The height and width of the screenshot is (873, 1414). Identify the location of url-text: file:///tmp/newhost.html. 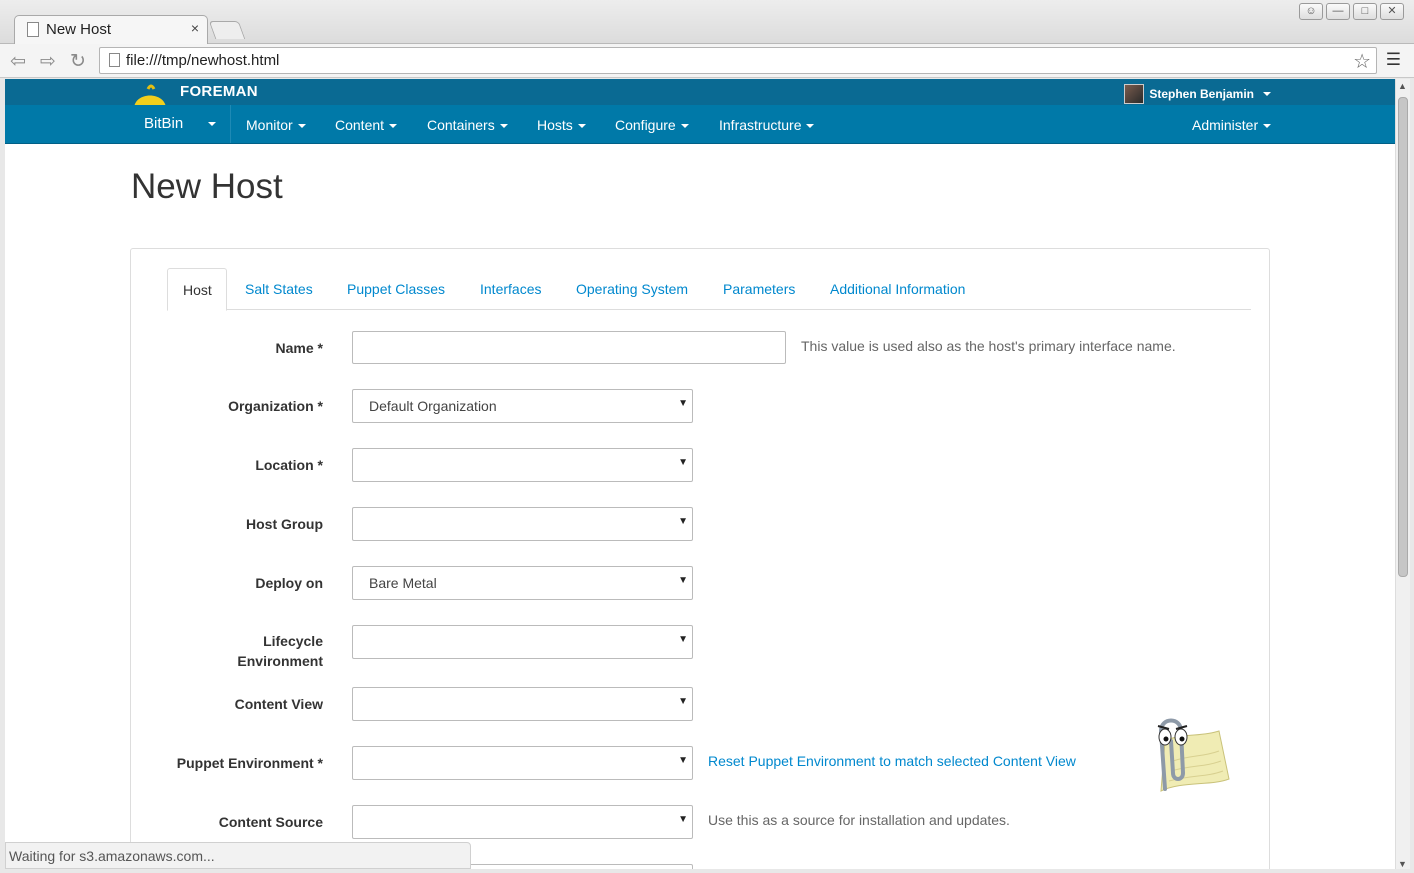
(203, 60).